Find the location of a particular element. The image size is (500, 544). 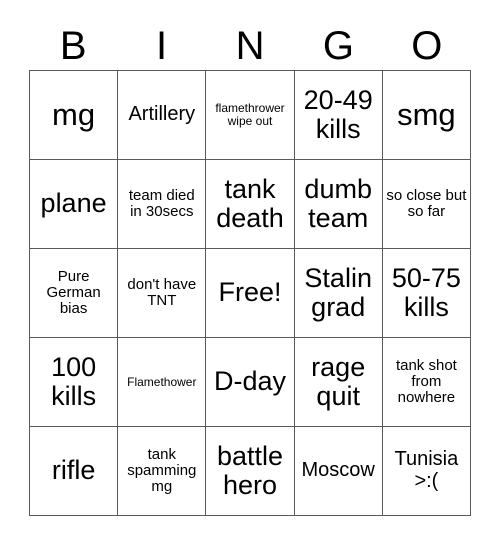

bingo-cell-text: plane is located at coordinates (73, 203).